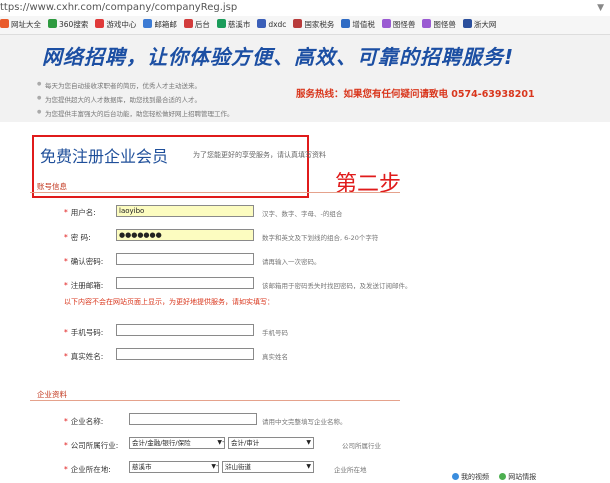 Image resolution: width=610 pixels, height=483 pixels. What do you see at coordinates (91, 445) in the screenshot?
I see `industry-label: * 公司所属行业:` at bounding box center [91, 445].